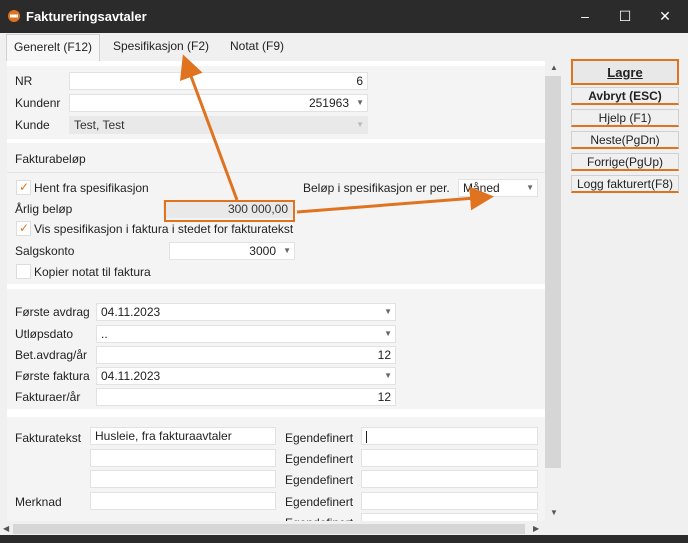 Image resolution: width=688 pixels, height=543 pixels. I want to click on bottom-edge, so click(344, 539).